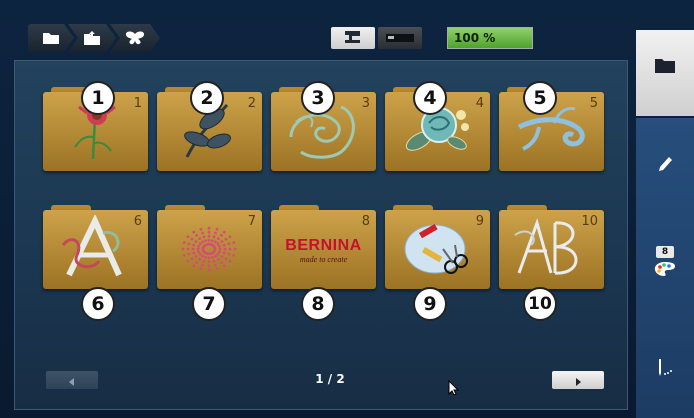 Image resolution: width=694 pixels, height=418 pixels. I want to click on sewing-tools-icon, so click(437, 248).